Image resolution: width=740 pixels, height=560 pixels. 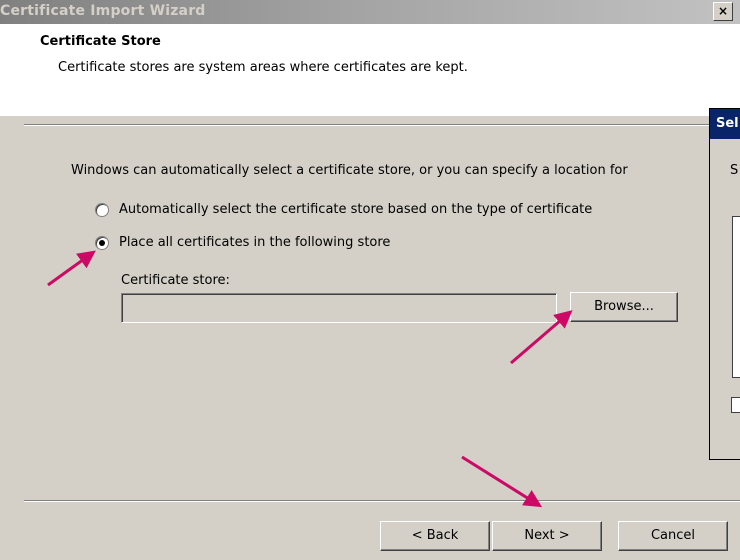 What do you see at coordinates (736, 297) in the screenshot?
I see `background-dialog-list` at bounding box center [736, 297].